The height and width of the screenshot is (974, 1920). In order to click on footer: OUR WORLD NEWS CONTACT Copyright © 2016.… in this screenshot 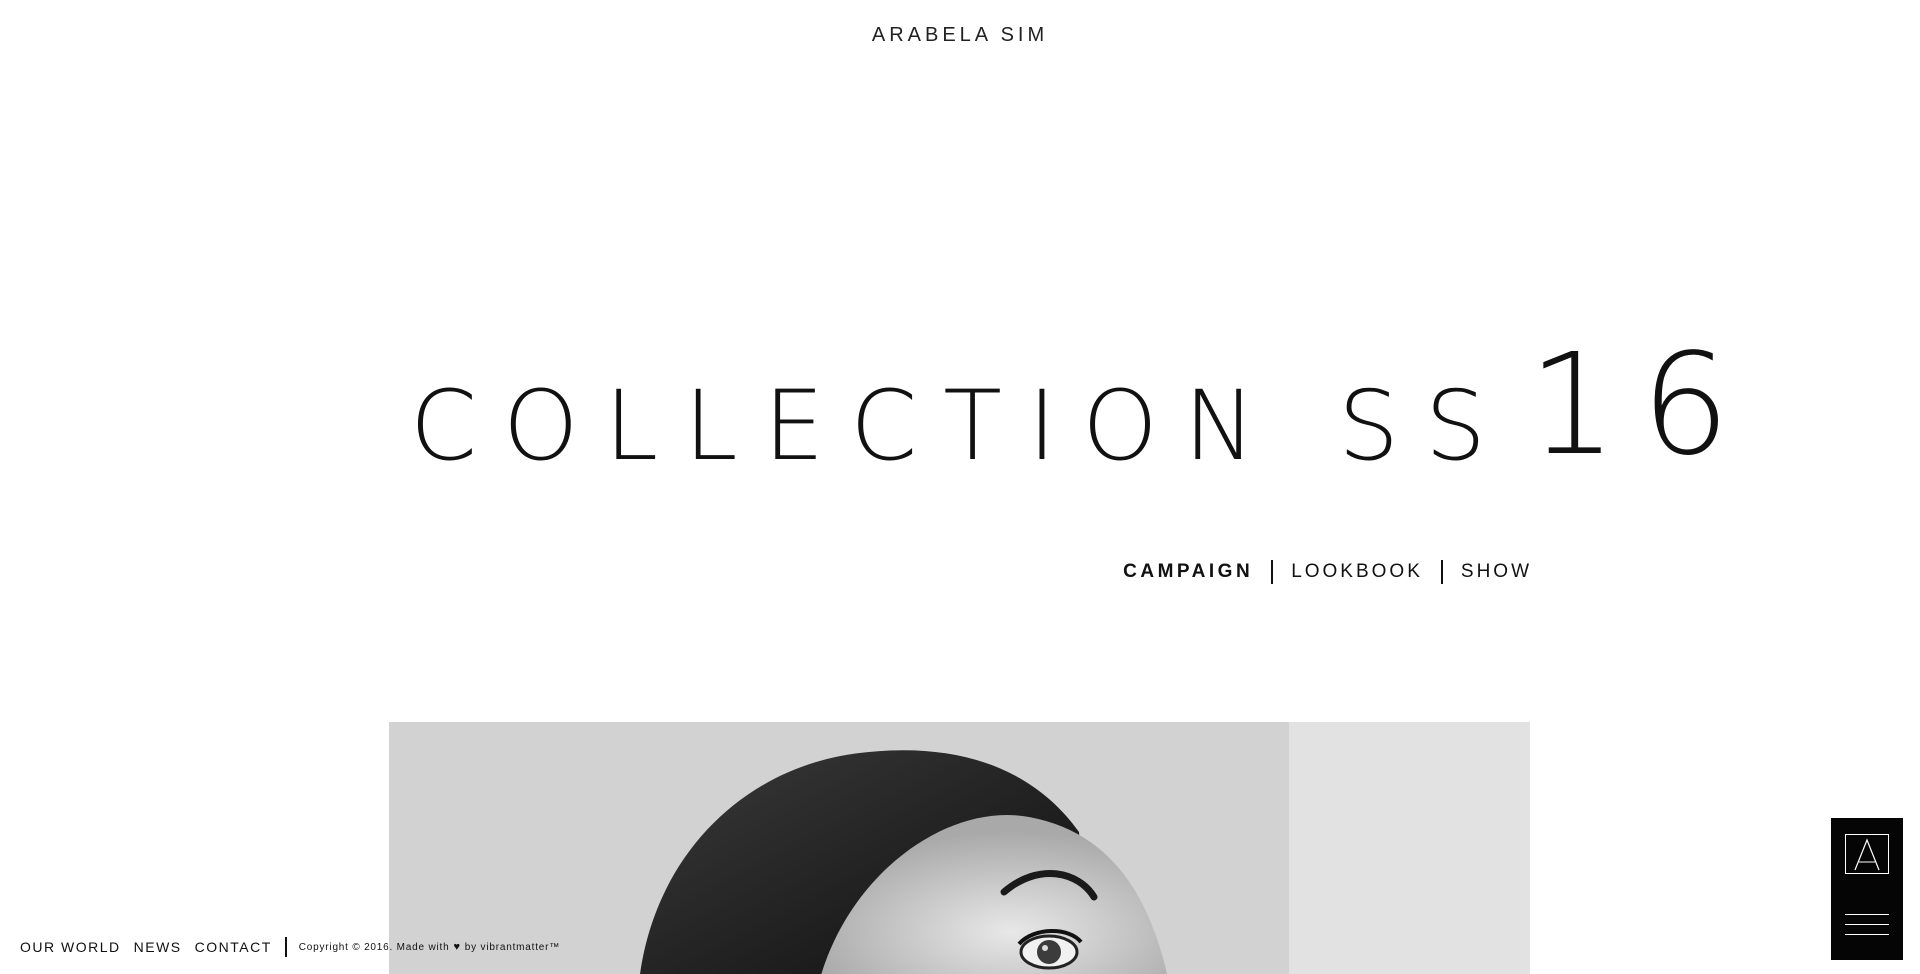, I will do `click(290, 947)`.